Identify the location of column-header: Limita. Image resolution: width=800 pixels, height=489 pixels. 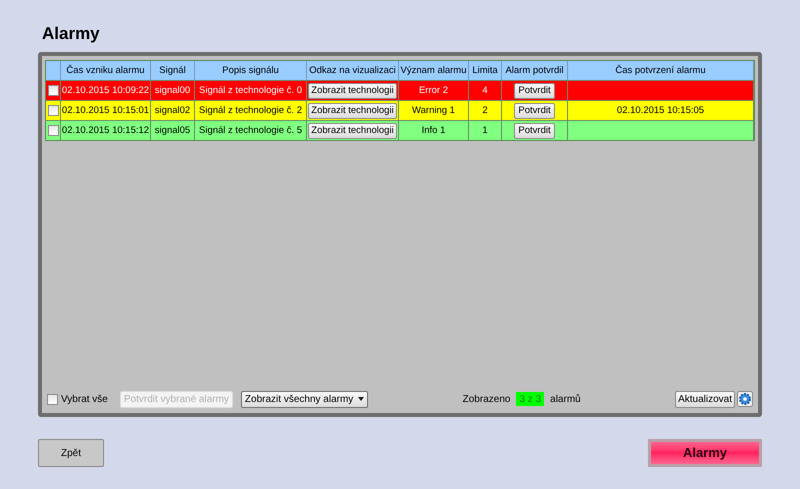
(485, 70).